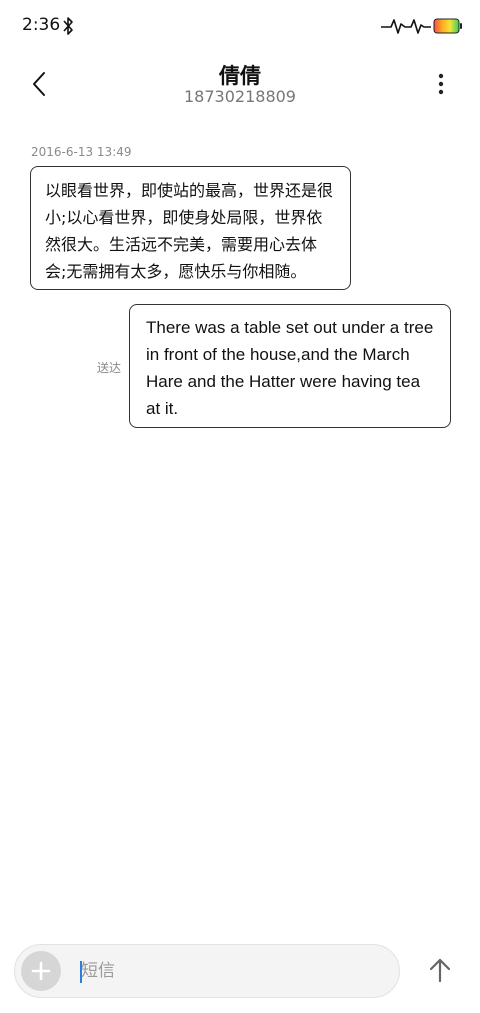 The image size is (480, 1013). Describe the element at coordinates (240, 96) in the screenshot. I see `contact-number: 18730218809` at that location.